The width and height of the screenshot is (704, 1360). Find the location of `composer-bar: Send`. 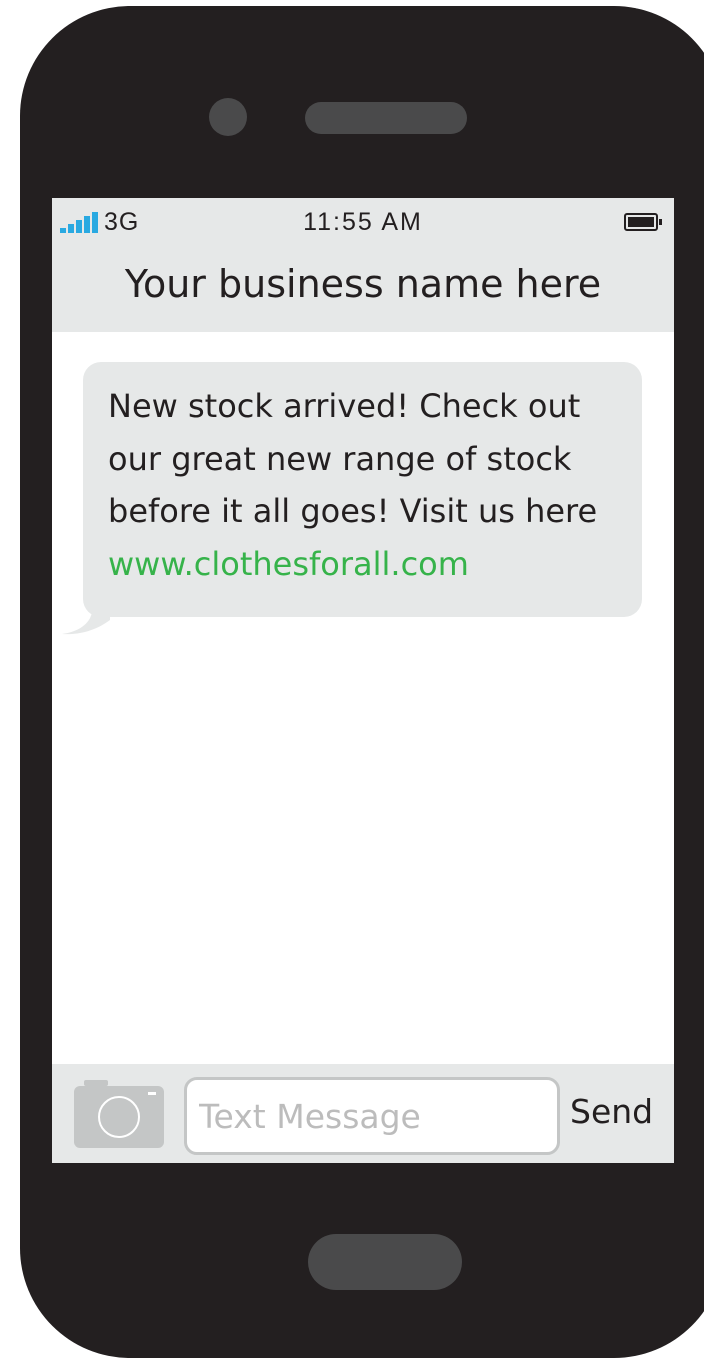

composer-bar: Send is located at coordinates (363, 1113).